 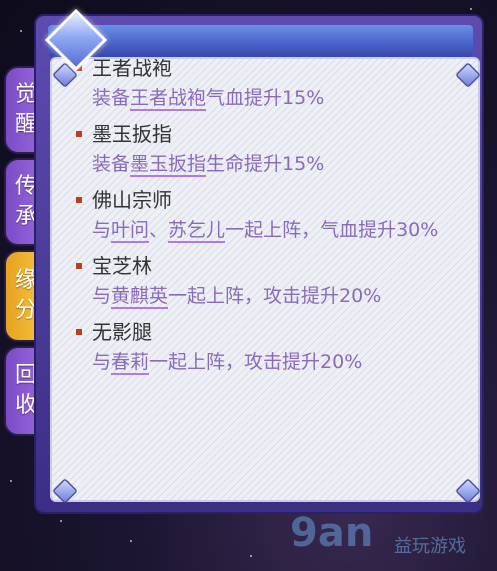 I want to click on list-item-desc: 装备王者战袍气血提升15%, so click(x=208, y=99).